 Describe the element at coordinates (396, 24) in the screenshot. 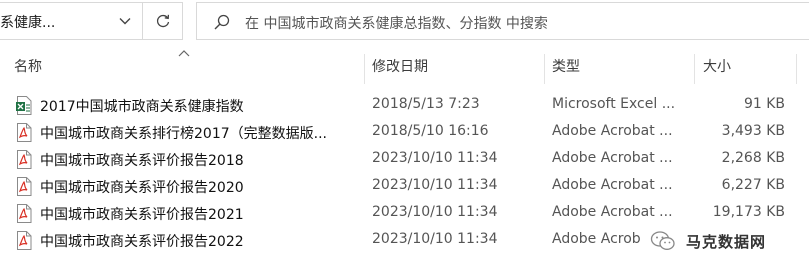

I see `search-placeholder: 在 中国城市政商关系健康总指数、分指数 中搜索` at that location.